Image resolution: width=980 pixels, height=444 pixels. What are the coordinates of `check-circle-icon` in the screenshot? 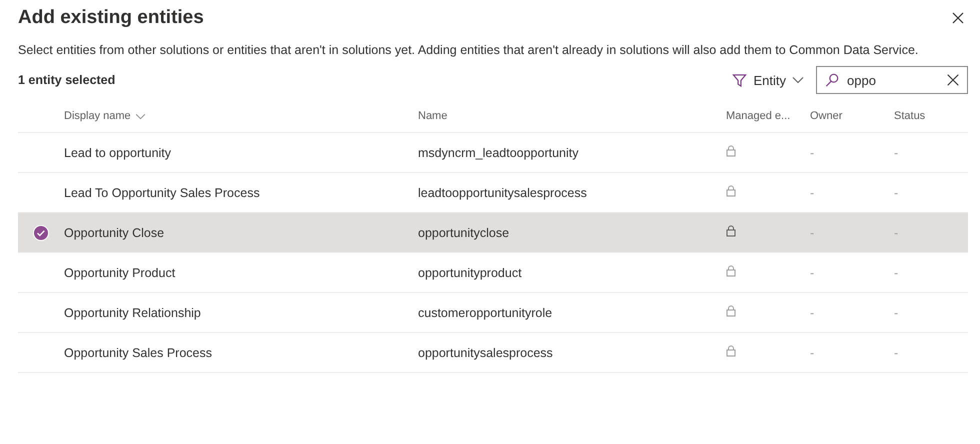 It's located at (41, 232).